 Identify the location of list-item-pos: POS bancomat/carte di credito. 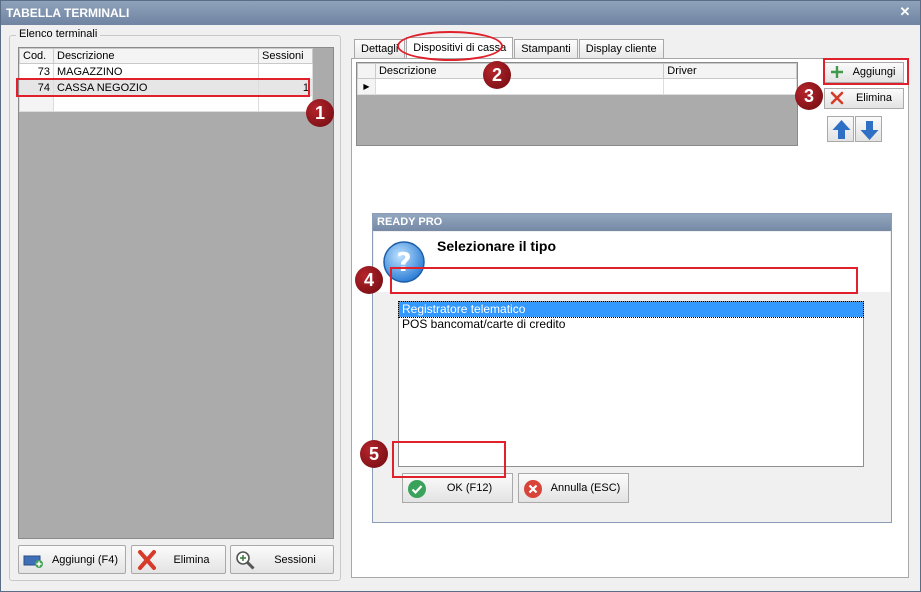
(631, 324).